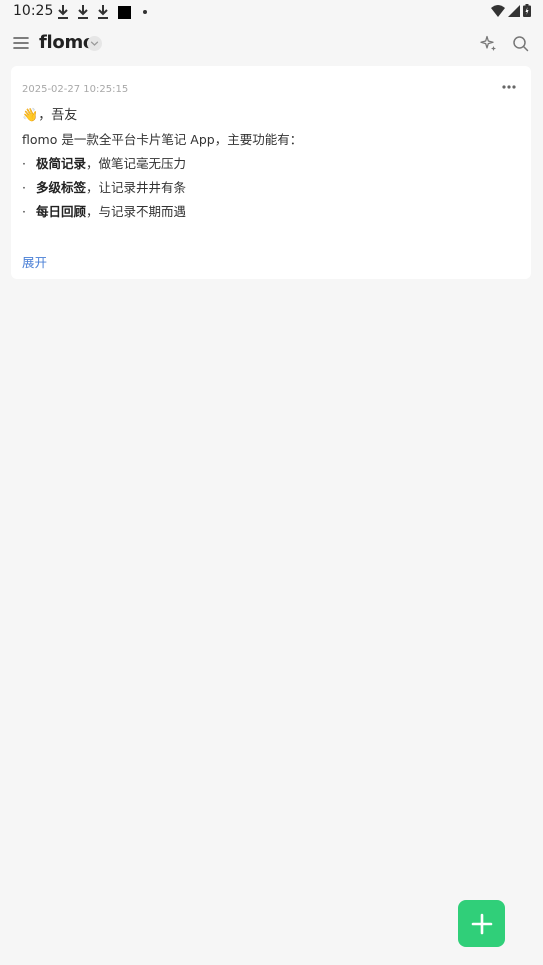  What do you see at coordinates (488, 43) in the screenshot?
I see `sparkle-icon` at bounding box center [488, 43].